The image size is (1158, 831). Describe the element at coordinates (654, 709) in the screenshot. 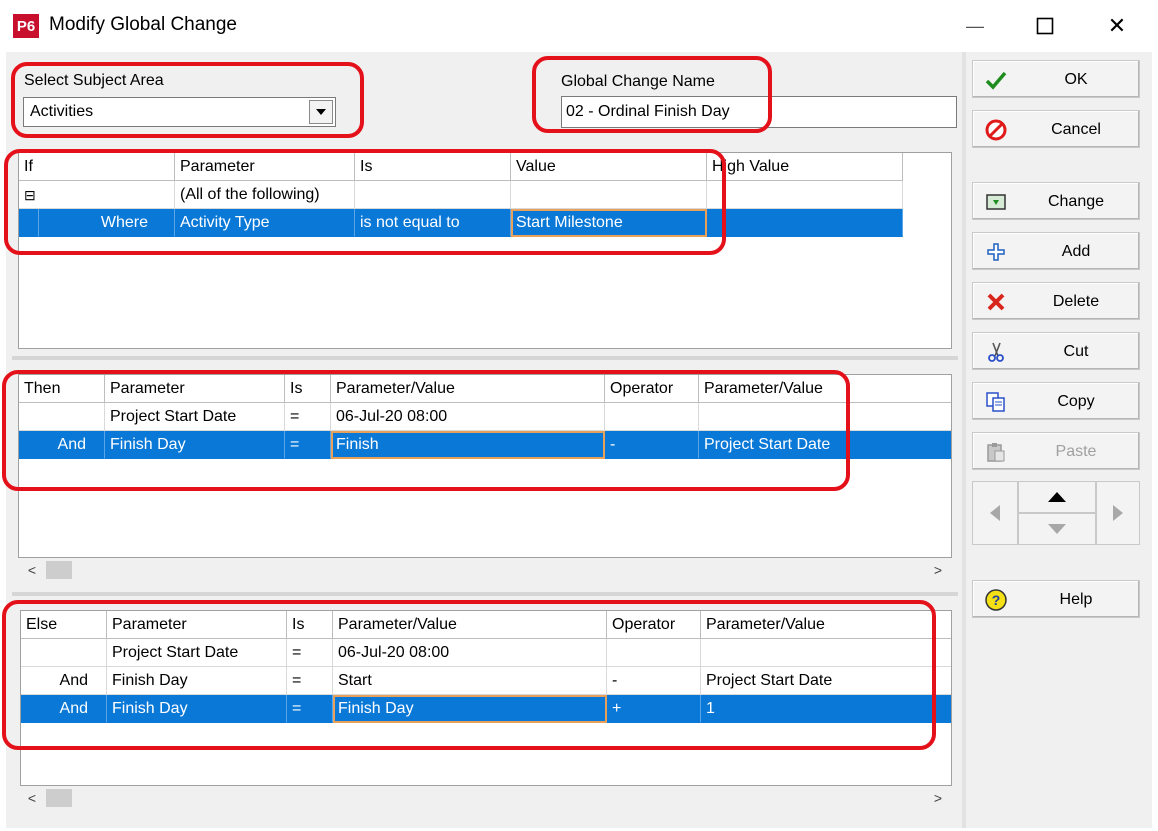

I see `operator-cell: +` at that location.